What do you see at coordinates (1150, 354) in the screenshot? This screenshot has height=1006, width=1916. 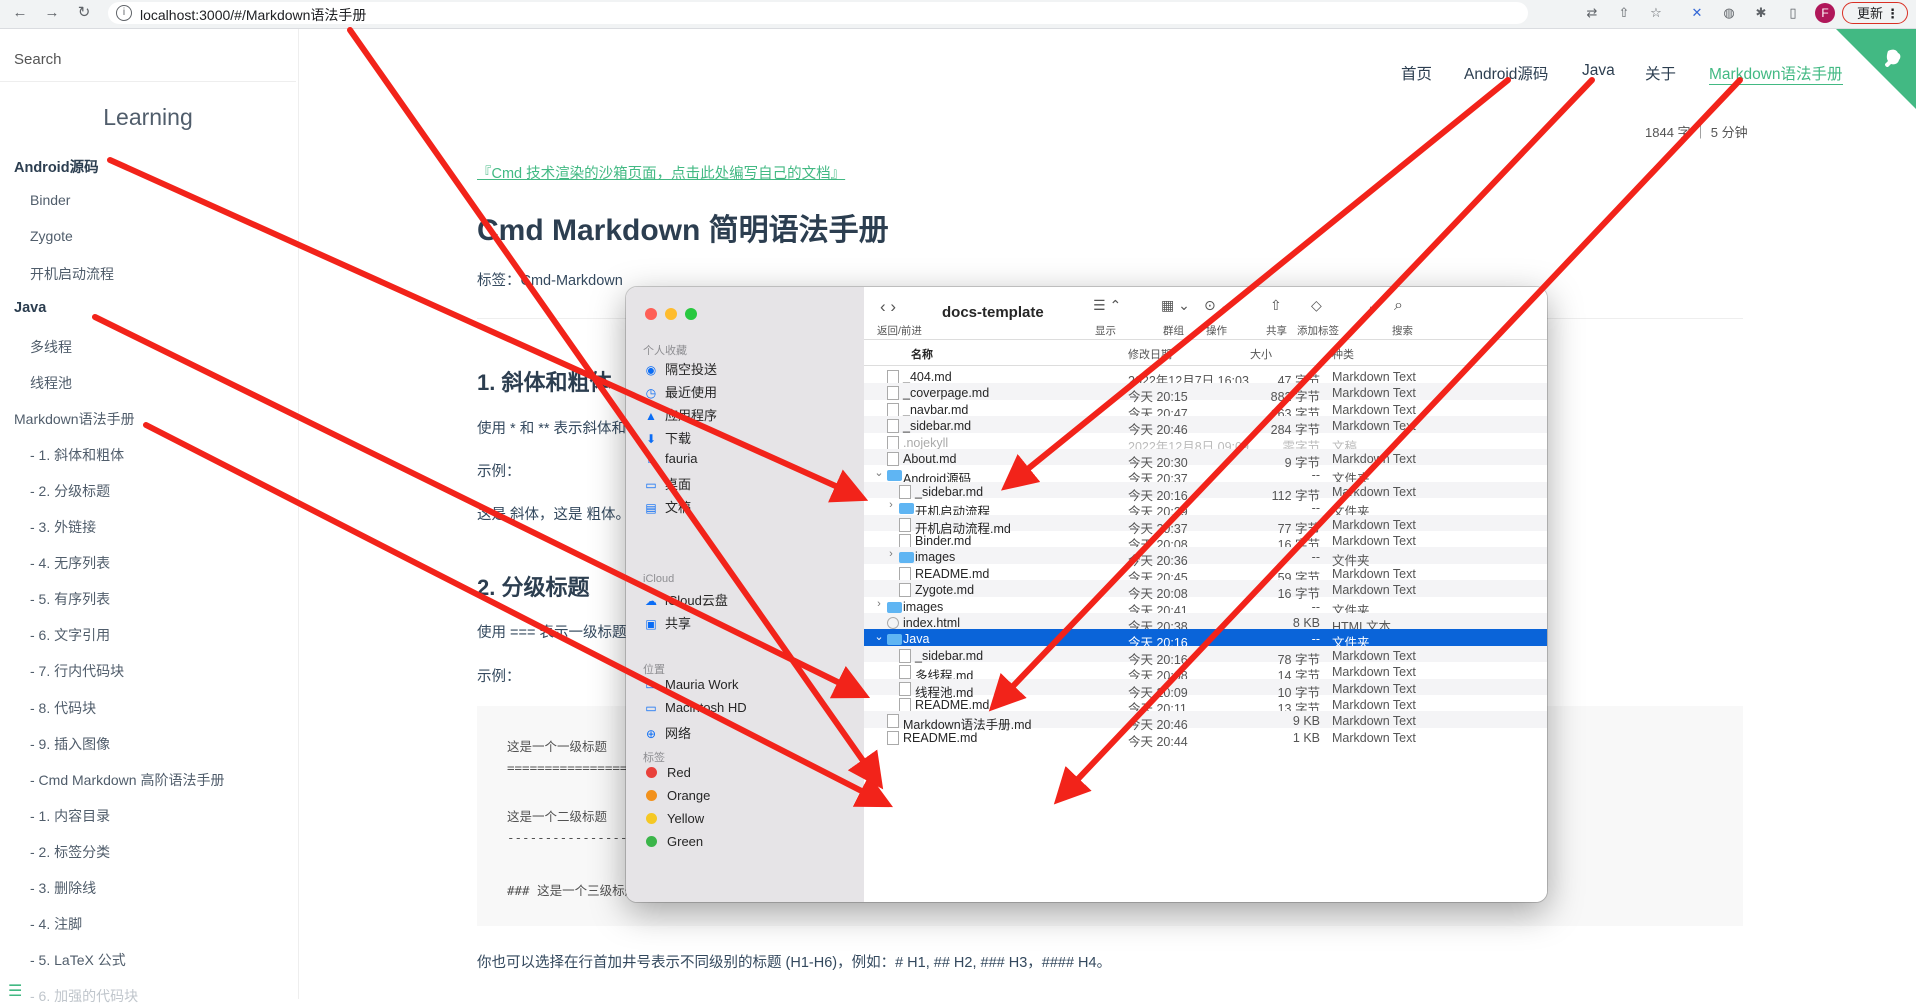 I see `column-date: 修改日期` at bounding box center [1150, 354].